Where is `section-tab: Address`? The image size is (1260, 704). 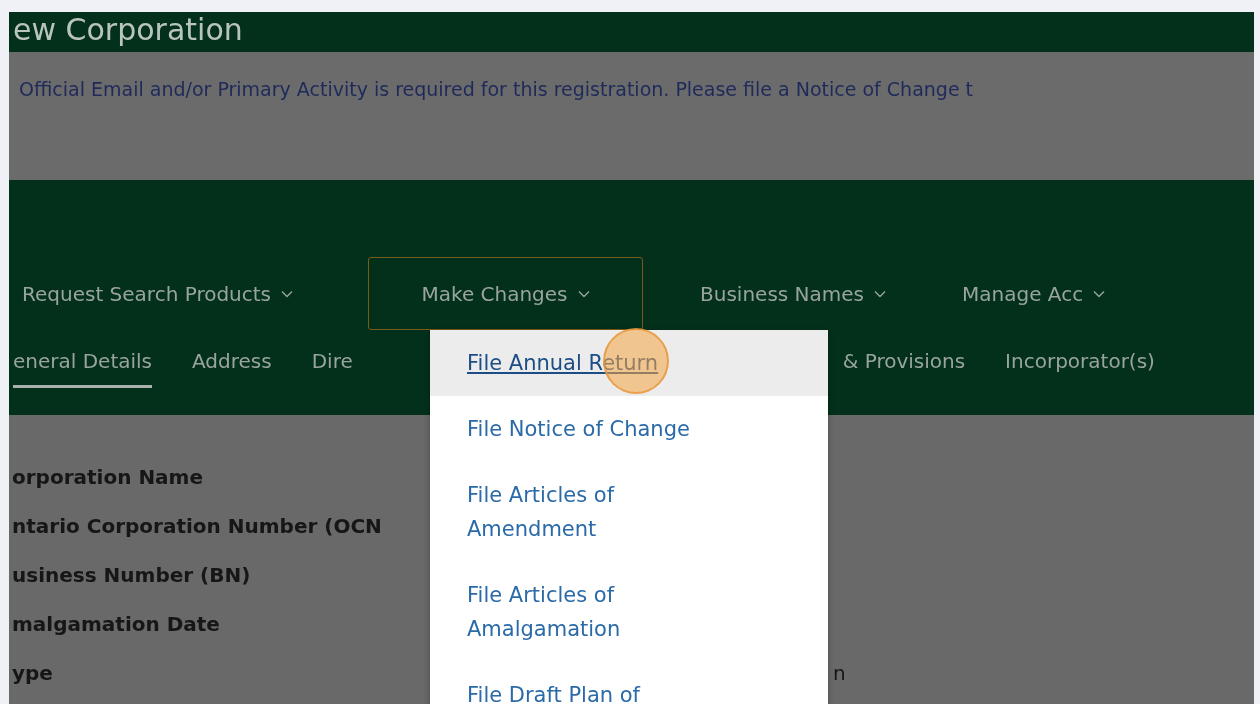 section-tab: Address is located at coordinates (232, 366).